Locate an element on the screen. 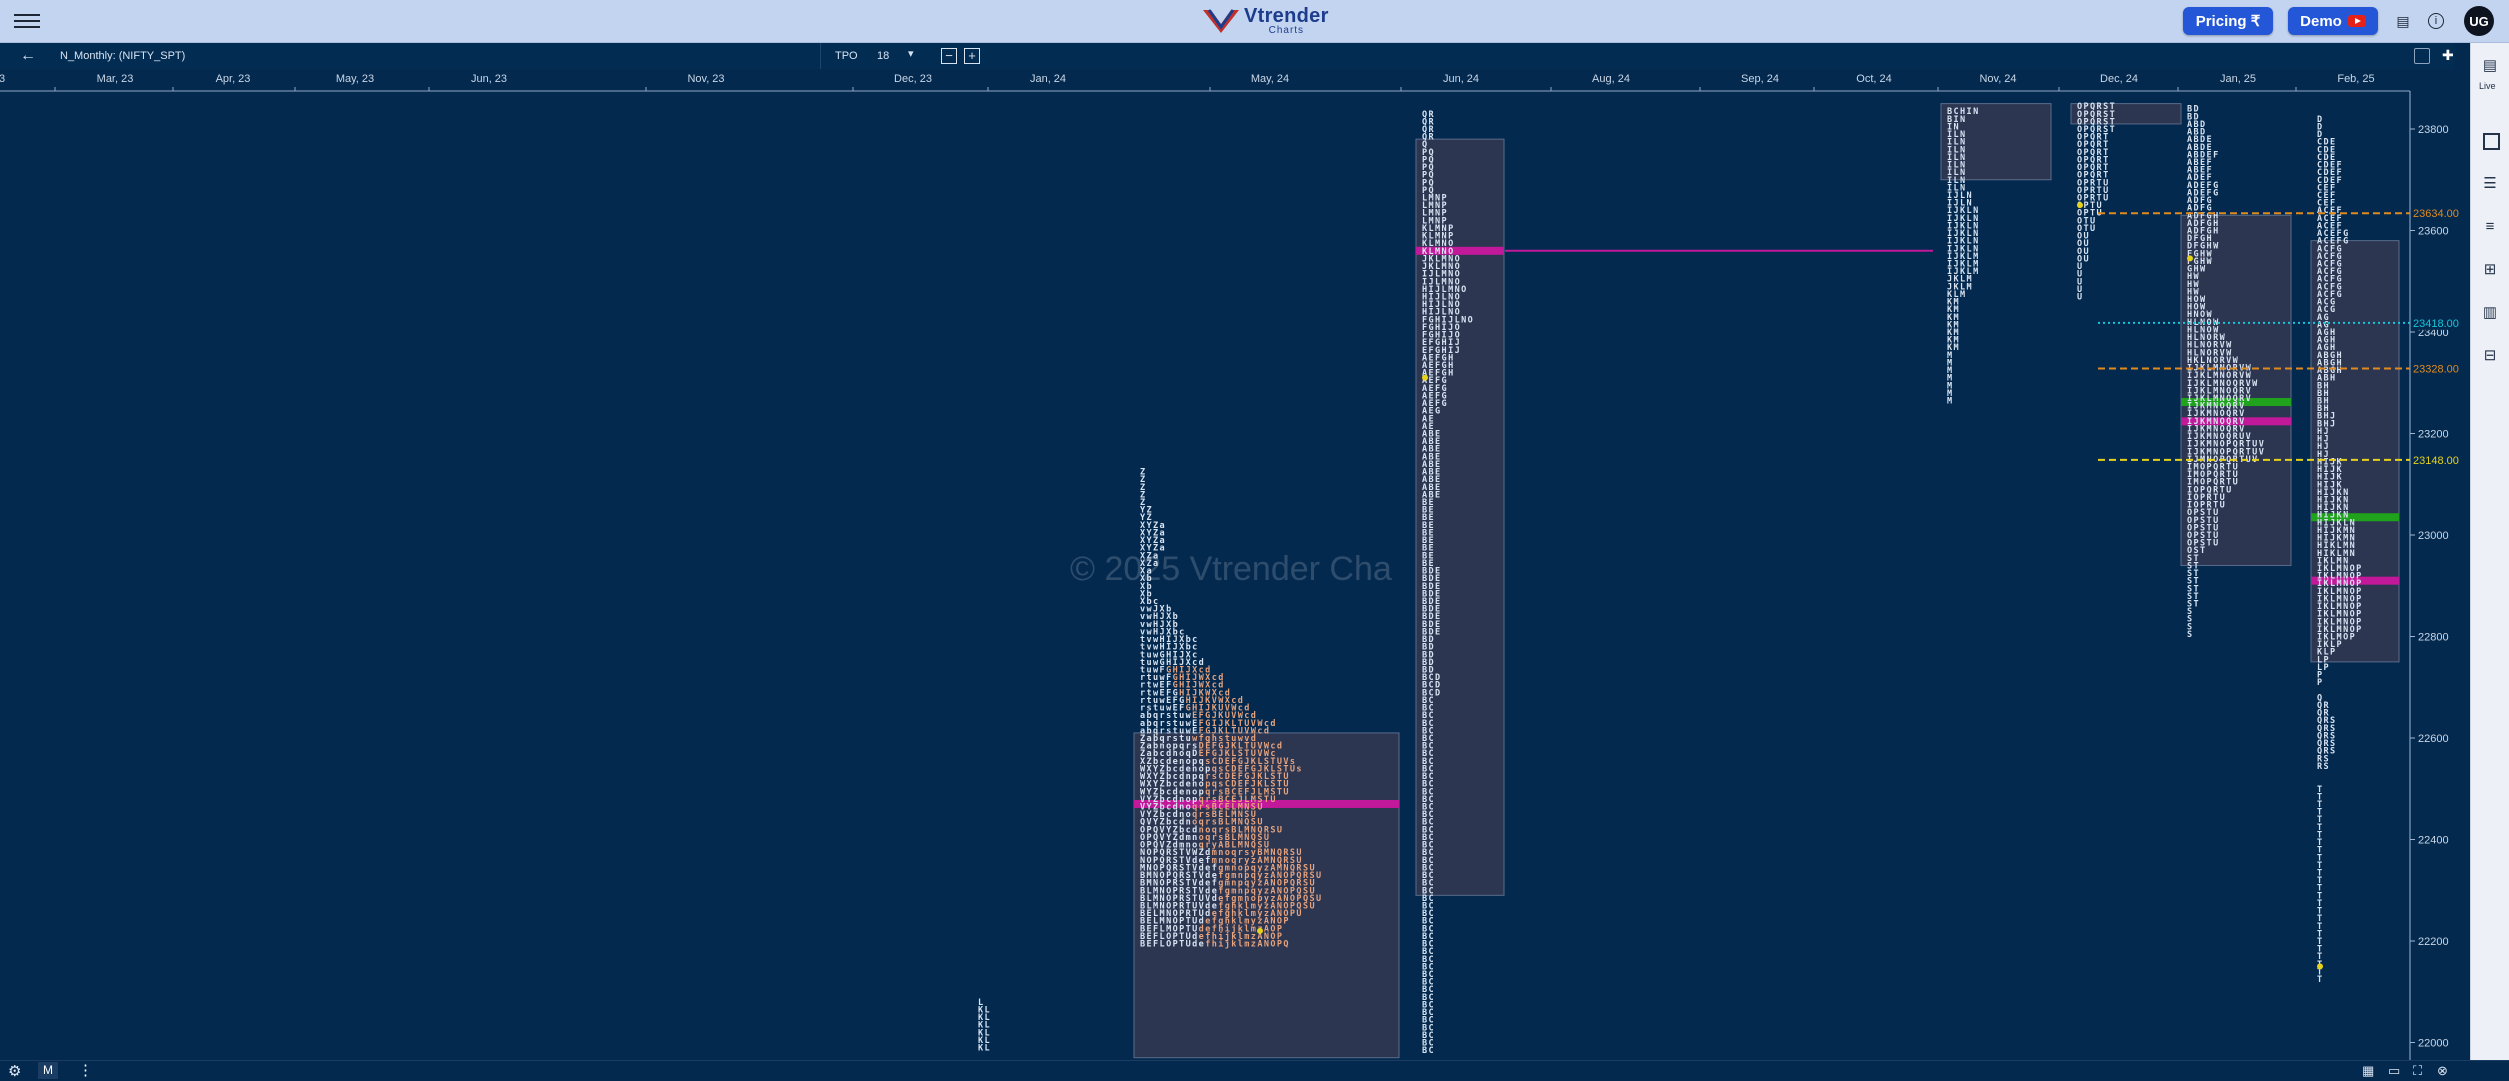 The image size is (2509, 1081). tpo-row: BC is located at coordinates (1428, 1051).